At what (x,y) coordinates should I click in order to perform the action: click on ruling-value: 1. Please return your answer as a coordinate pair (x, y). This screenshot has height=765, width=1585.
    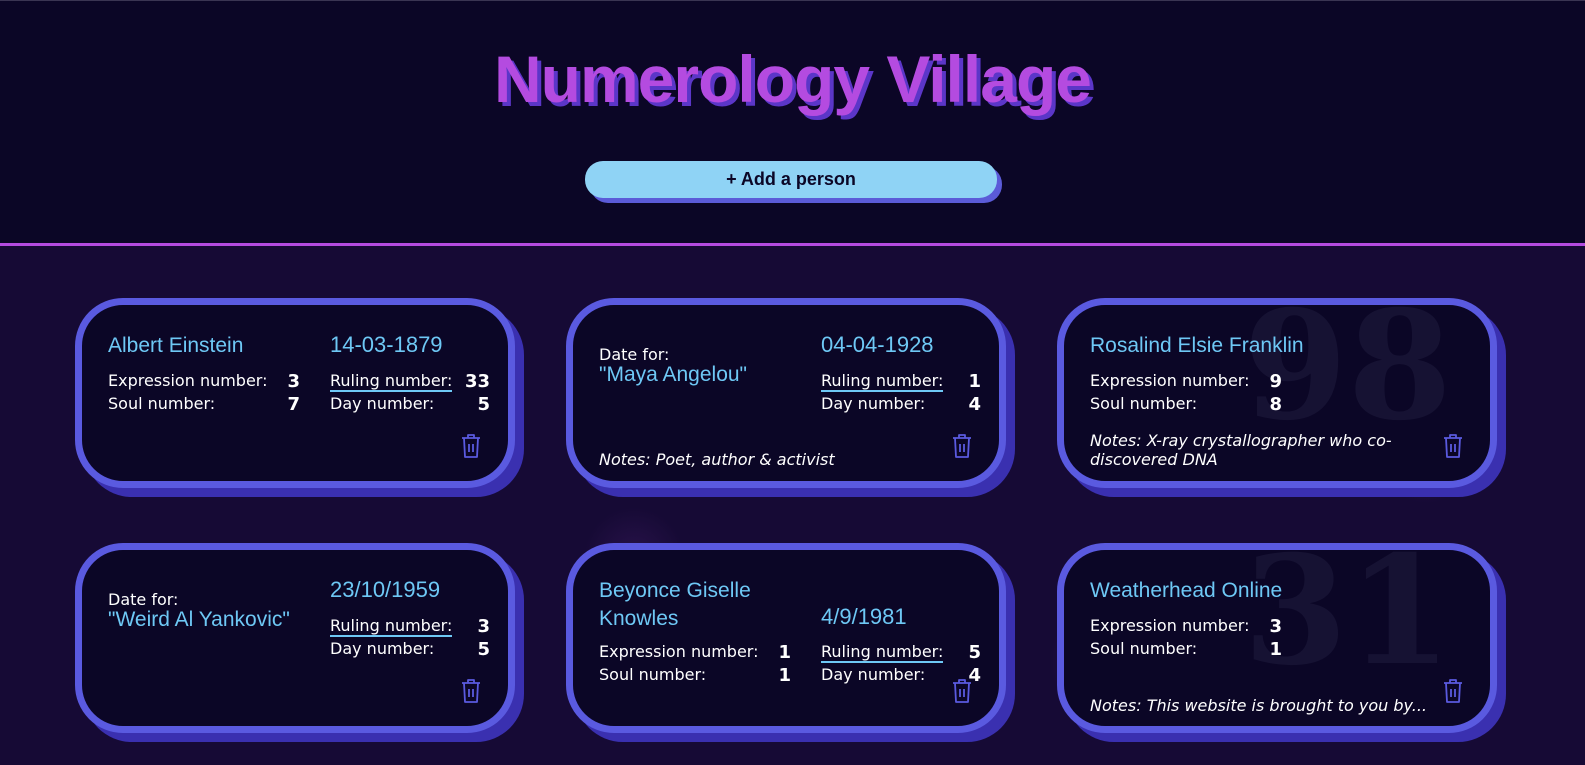
    Looking at the image, I should click on (974, 381).